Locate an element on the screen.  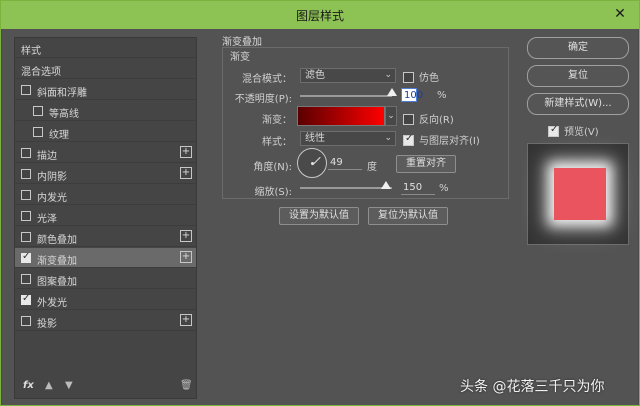
dither-checkbox-box is located at coordinates (408, 77).